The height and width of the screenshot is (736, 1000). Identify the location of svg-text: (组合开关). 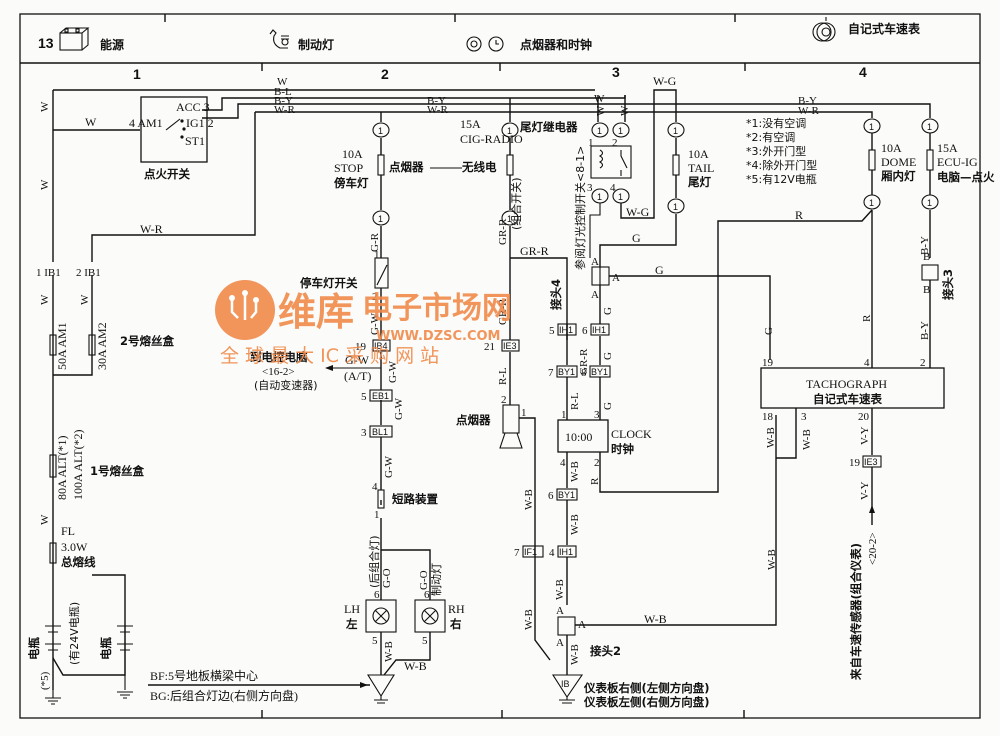
(516, 203).